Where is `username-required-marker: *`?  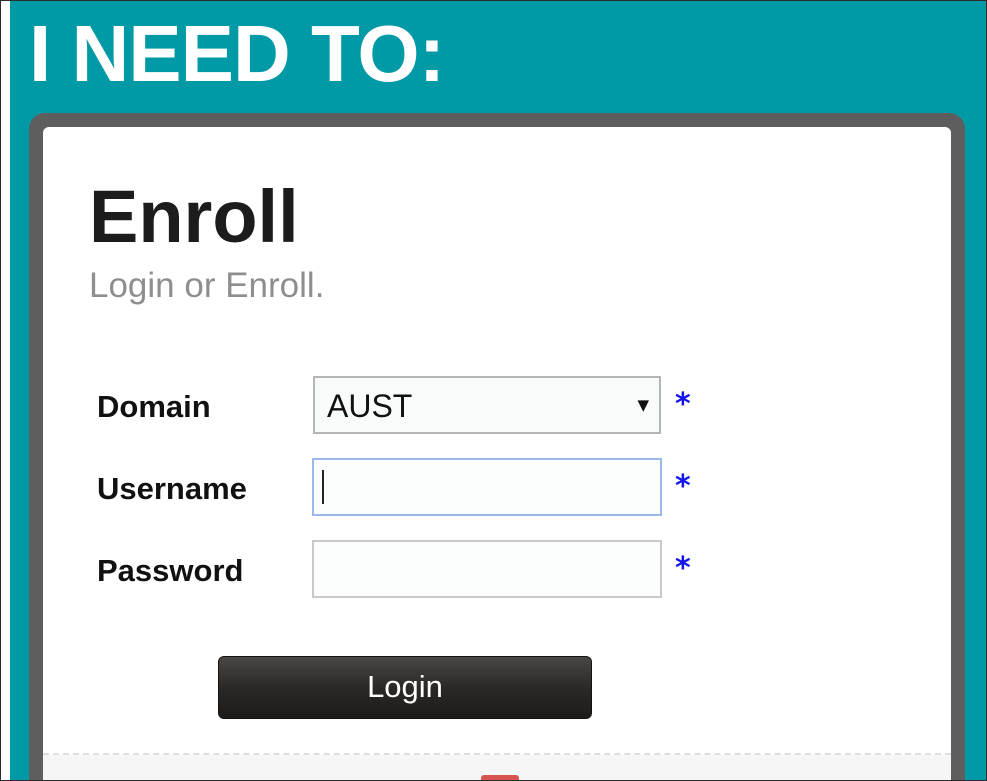
username-required-marker: * is located at coordinates (683, 486).